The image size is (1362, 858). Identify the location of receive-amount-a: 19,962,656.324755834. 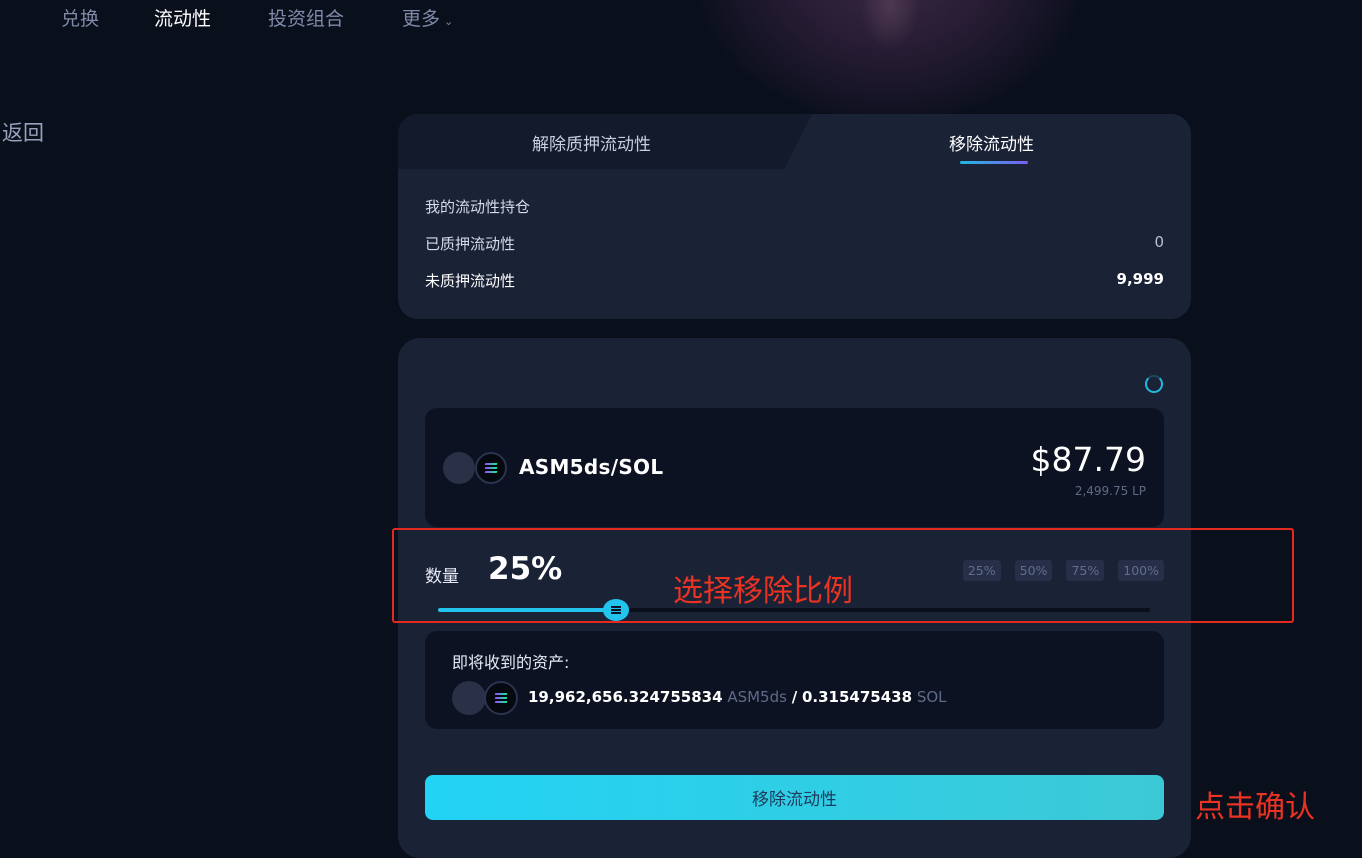
(625, 697).